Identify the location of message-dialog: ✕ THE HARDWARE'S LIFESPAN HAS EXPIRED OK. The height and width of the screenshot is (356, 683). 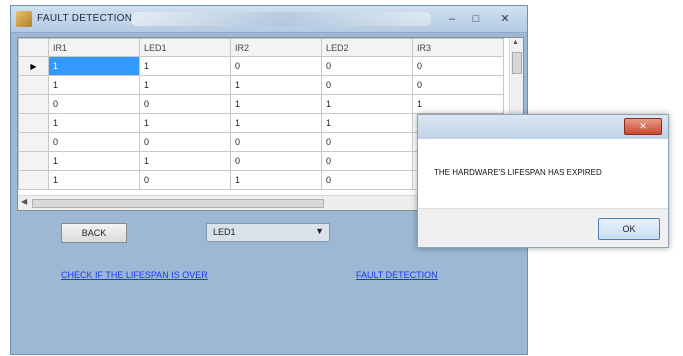
(543, 181).